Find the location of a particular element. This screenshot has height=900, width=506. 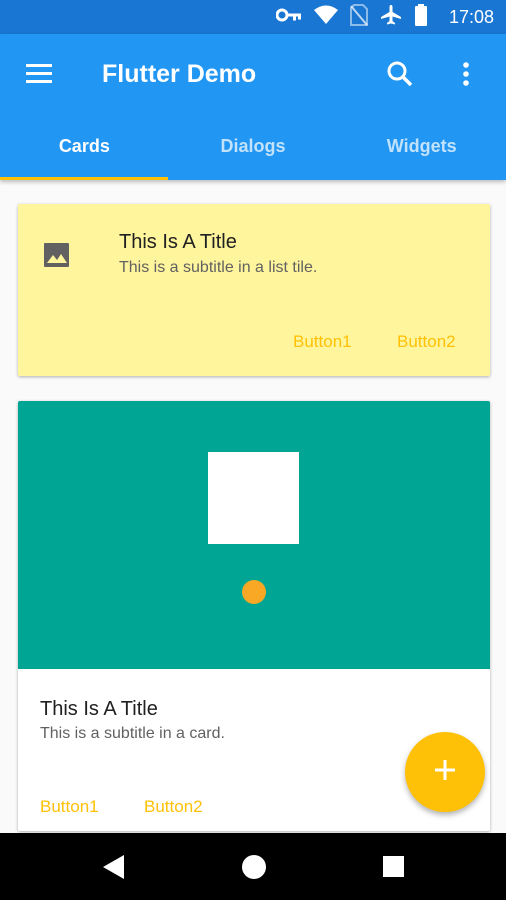

add-icon is located at coordinates (445, 772).